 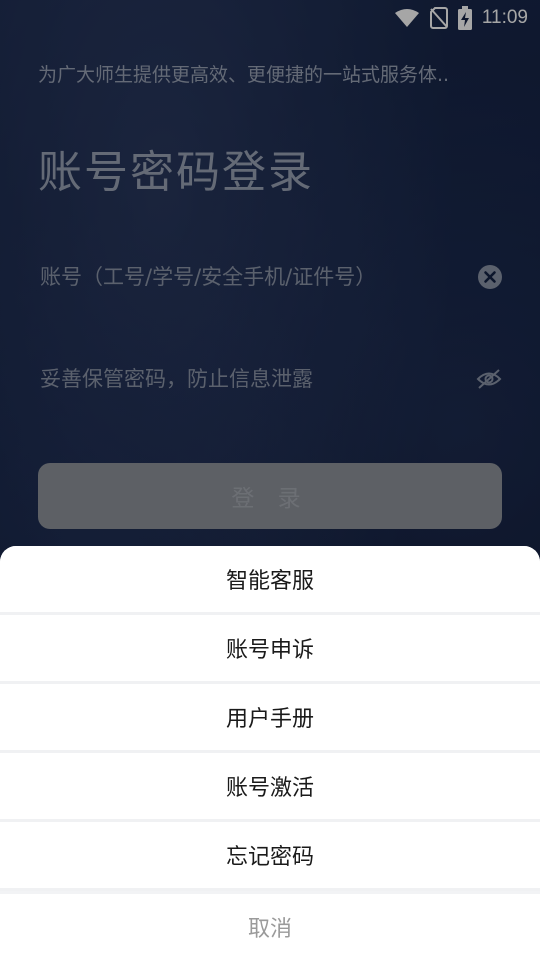 I want to click on sheet-item-user-manual: 用户手册, so click(x=270, y=718).